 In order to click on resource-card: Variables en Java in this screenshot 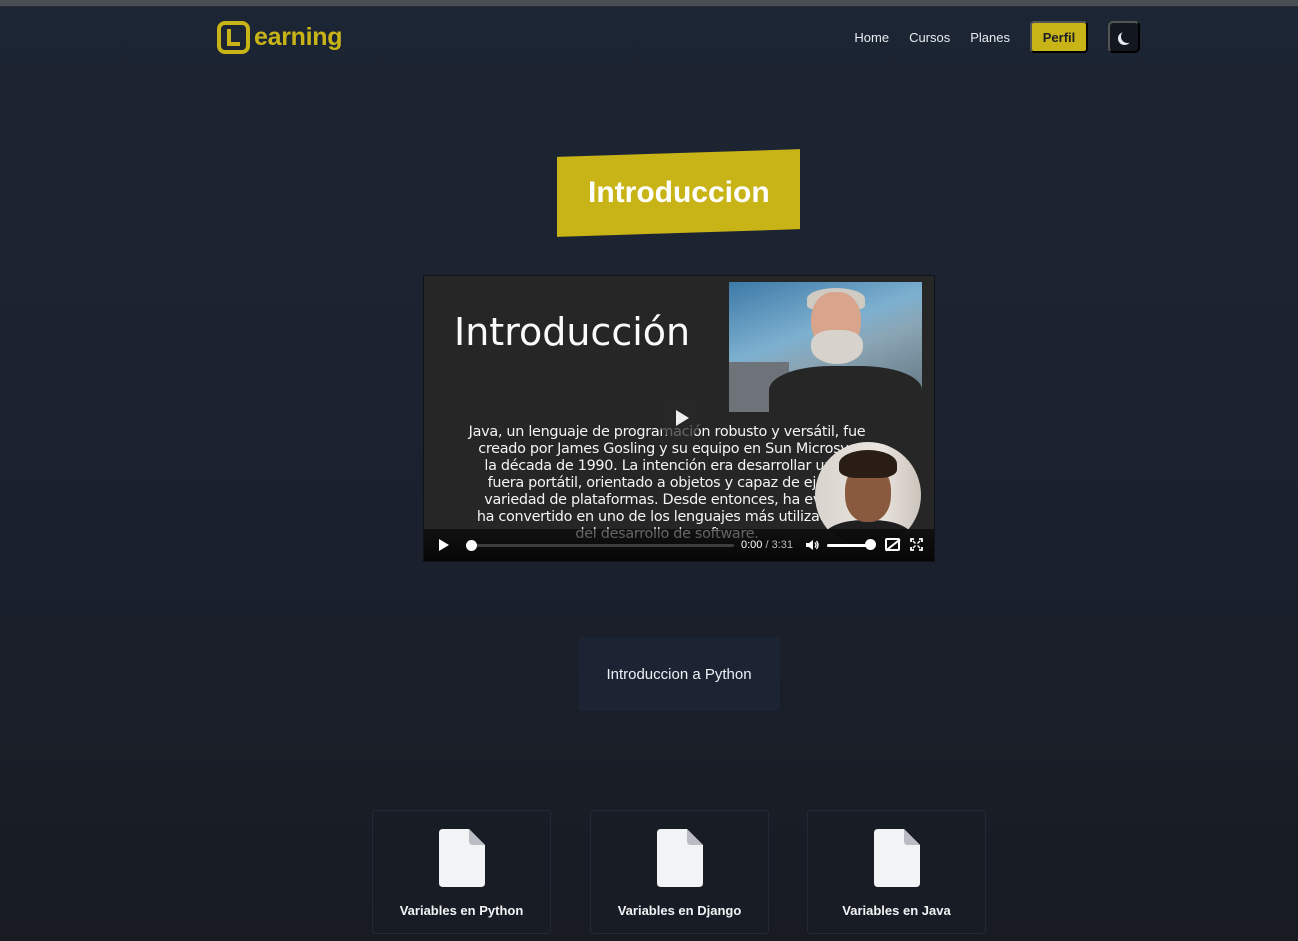, I will do `click(896, 872)`.